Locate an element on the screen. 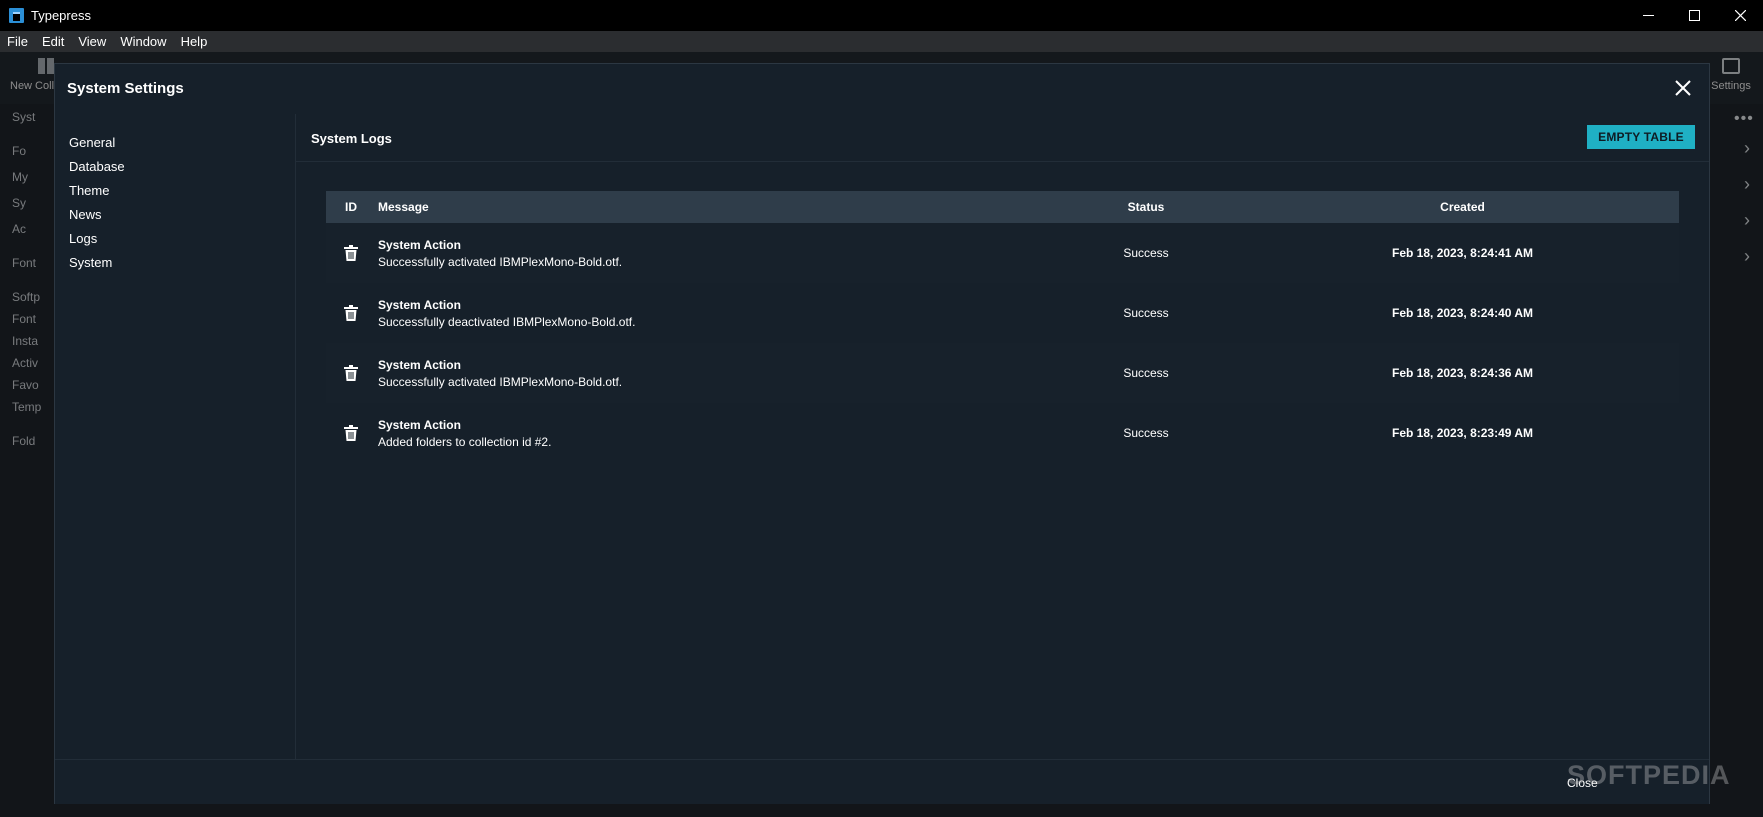 Image resolution: width=1763 pixels, height=817 pixels. column-header-message: Message is located at coordinates (403, 207).